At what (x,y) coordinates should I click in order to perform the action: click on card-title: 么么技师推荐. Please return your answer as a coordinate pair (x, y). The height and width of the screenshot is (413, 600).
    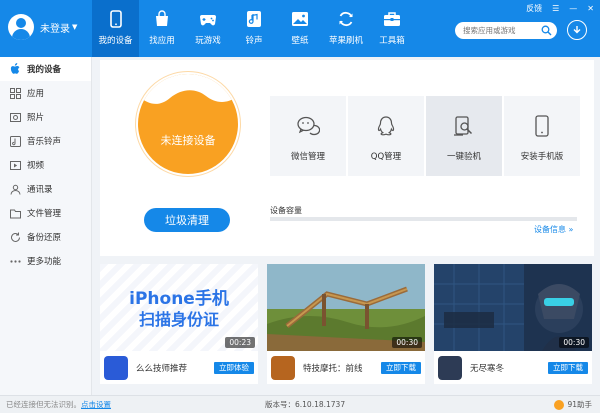
    Looking at the image, I should click on (162, 368).